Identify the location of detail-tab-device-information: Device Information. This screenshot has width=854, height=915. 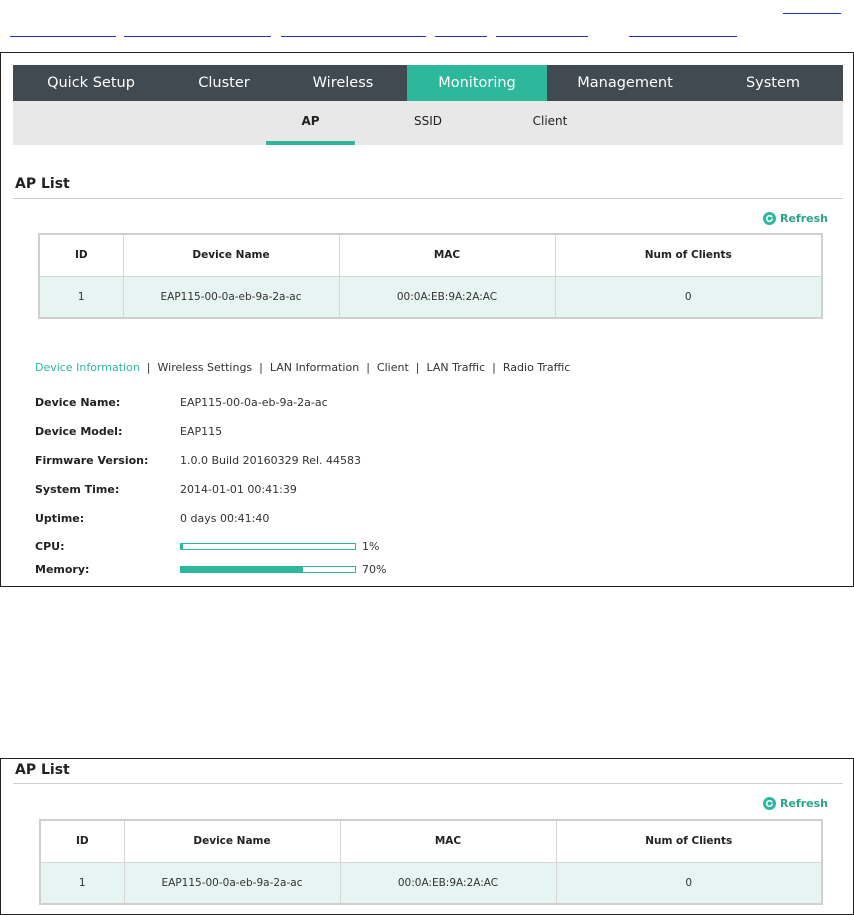
(87, 367).